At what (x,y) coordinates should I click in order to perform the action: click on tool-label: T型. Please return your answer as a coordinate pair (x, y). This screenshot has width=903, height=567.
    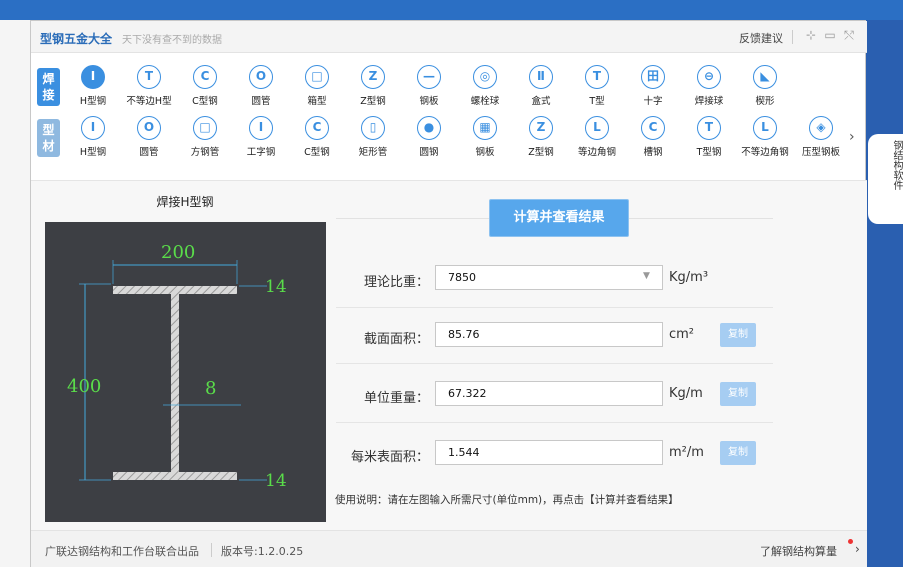
    Looking at the image, I should click on (597, 101).